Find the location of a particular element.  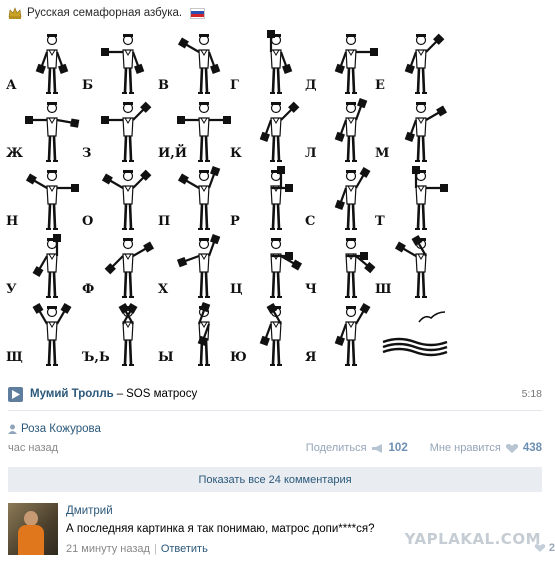

like-label: Мне нравится is located at coordinates (465, 448).